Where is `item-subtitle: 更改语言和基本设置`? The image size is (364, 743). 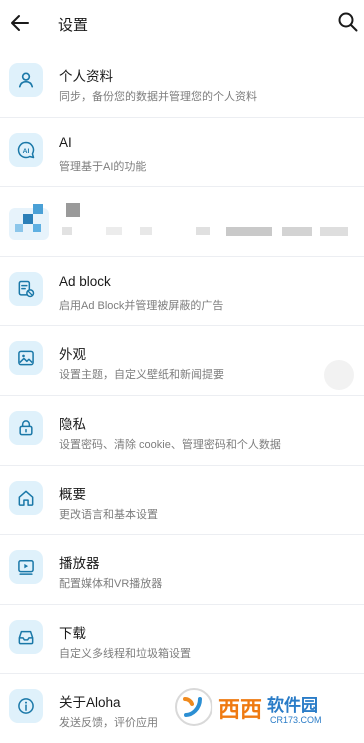
item-subtitle: 更改语言和基本设置 is located at coordinates (108, 514).